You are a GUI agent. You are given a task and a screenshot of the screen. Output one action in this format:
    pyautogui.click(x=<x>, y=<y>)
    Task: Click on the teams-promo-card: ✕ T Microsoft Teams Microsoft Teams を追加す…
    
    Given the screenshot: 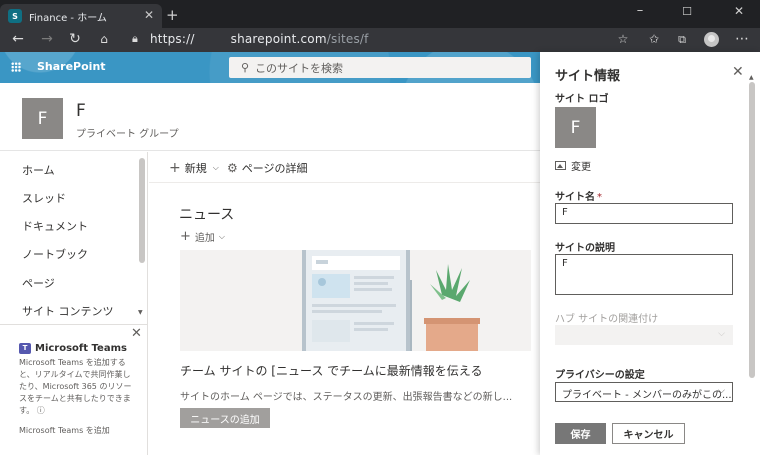 What is the action you would take?
    pyautogui.click(x=74, y=389)
    